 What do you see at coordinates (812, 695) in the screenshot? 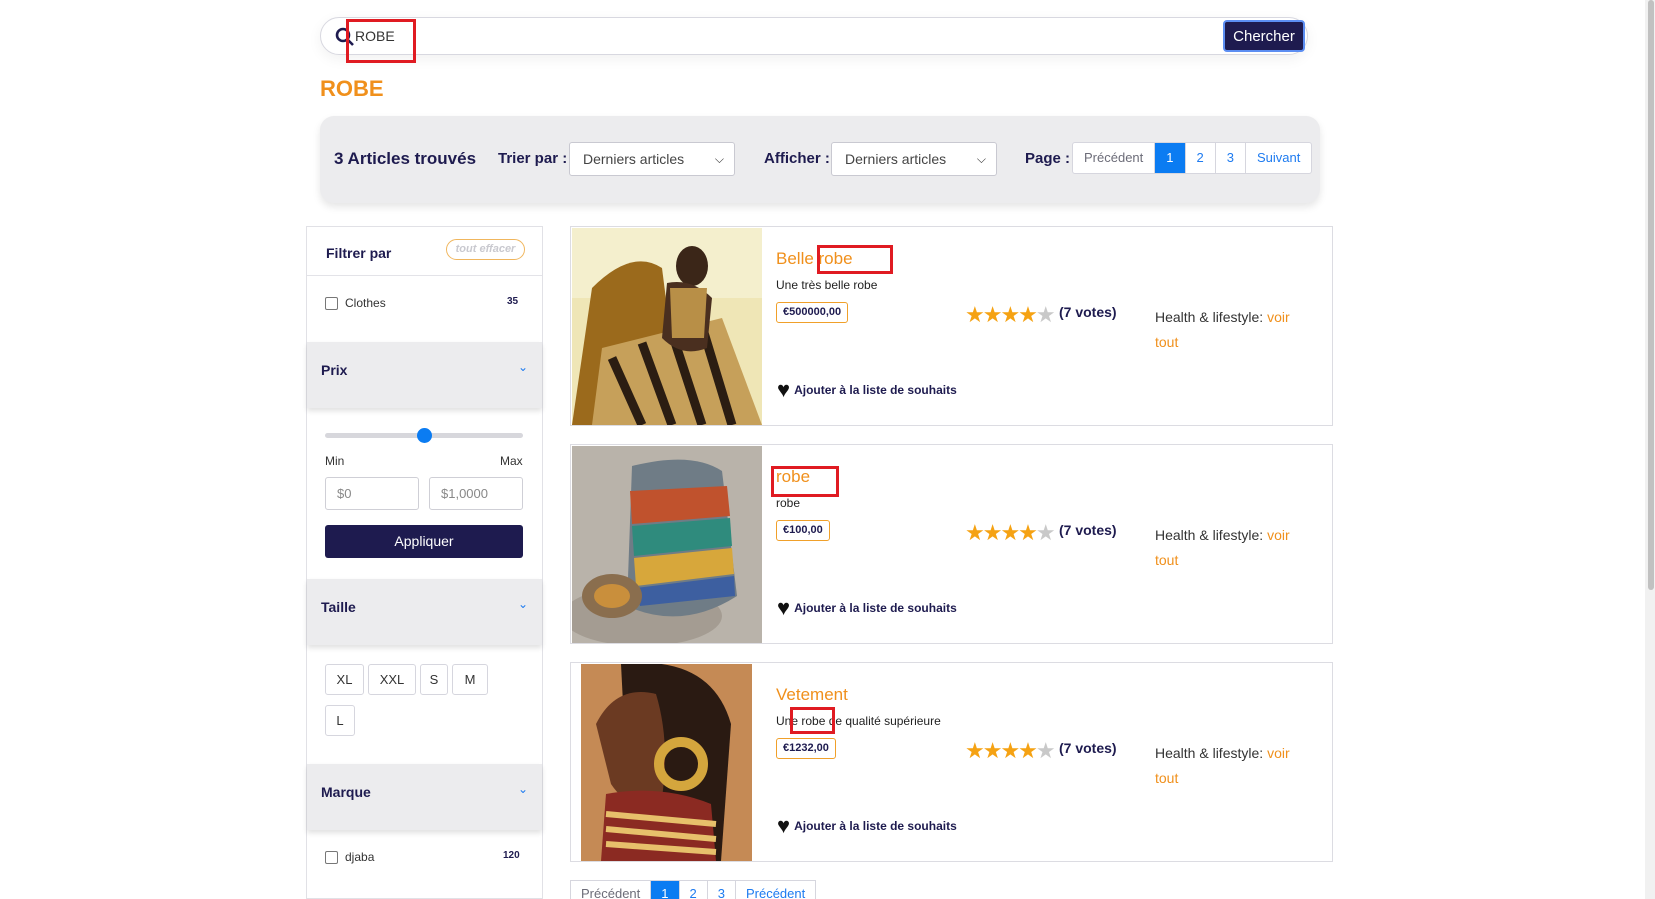
I see `product-name: Vetement` at bounding box center [812, 695].